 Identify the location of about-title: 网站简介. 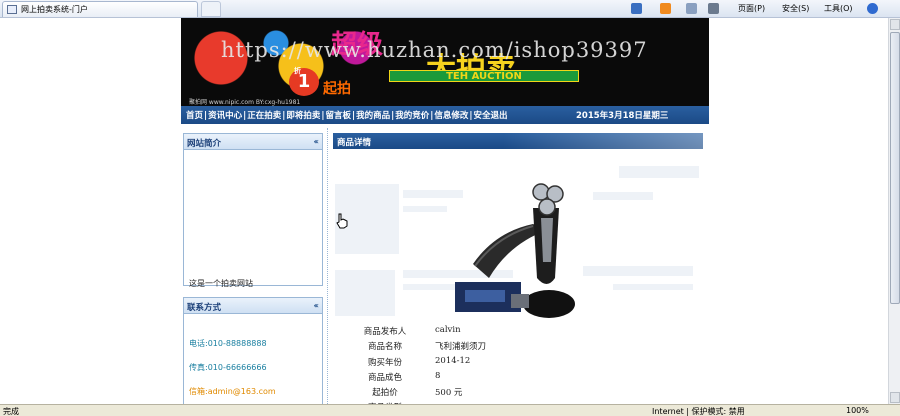
(204, 144).